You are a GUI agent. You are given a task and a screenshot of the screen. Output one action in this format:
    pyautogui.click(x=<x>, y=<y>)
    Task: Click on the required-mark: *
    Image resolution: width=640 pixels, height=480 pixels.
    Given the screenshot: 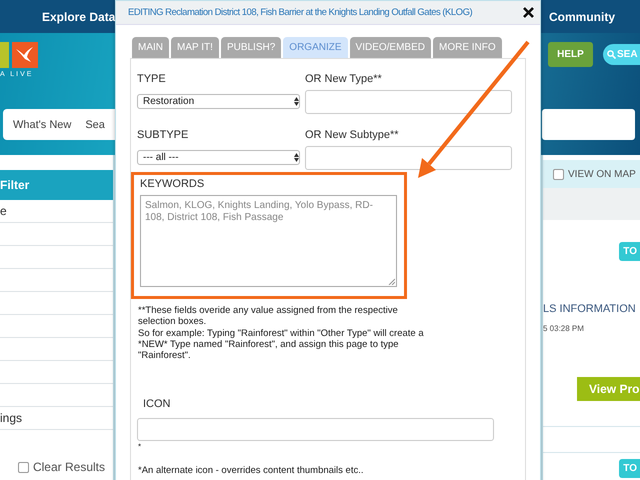 What is the action you would take?
    pyautogui.click(x=140, y=447)
    